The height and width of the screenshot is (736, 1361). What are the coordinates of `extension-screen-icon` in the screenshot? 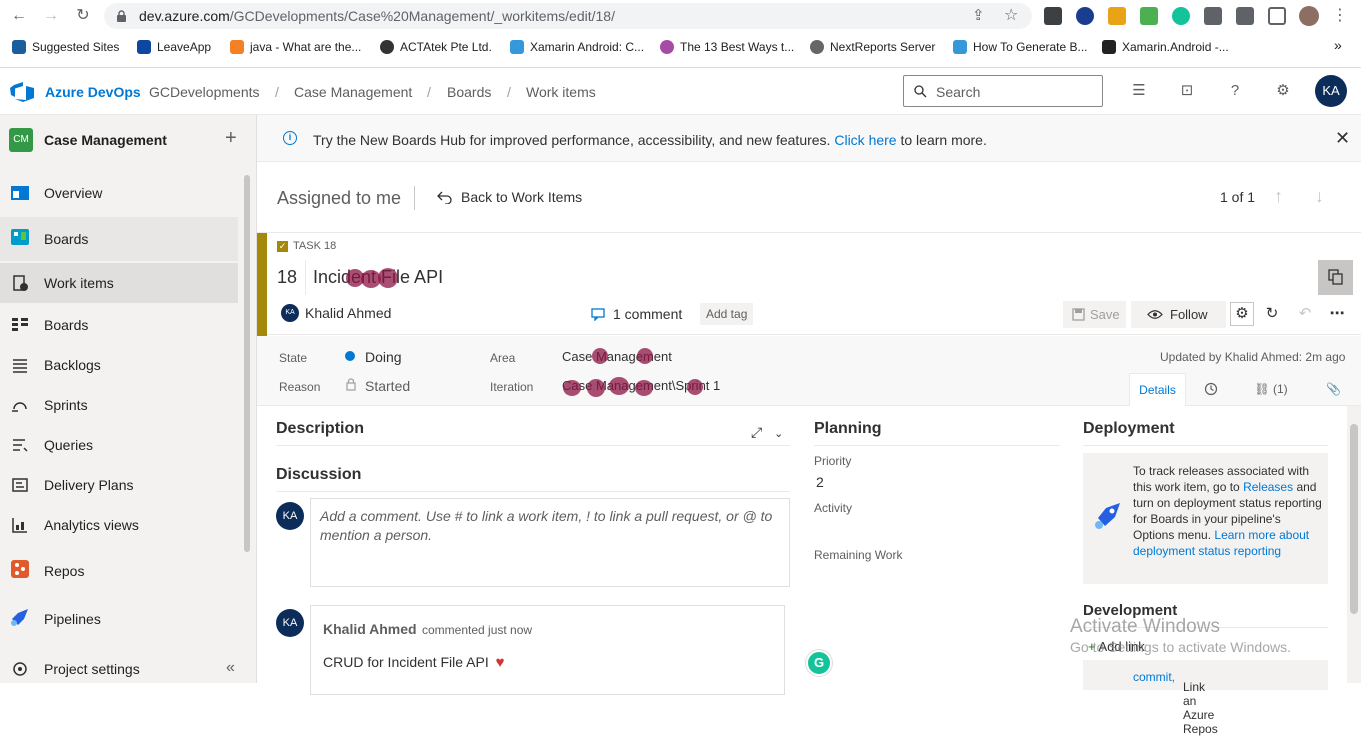 It's located at (1053, 16).